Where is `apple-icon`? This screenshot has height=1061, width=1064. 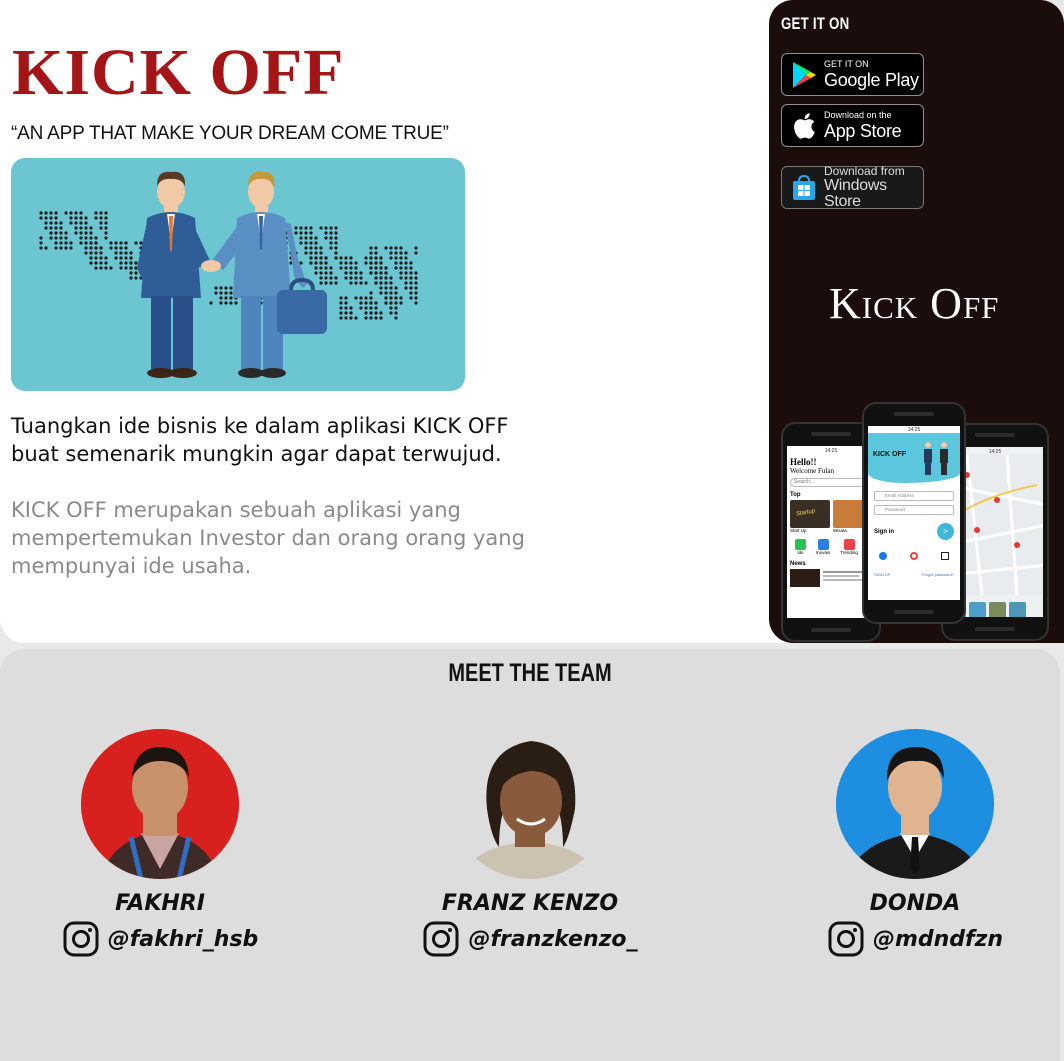
apple-icon is located at coordinates (804, 126).